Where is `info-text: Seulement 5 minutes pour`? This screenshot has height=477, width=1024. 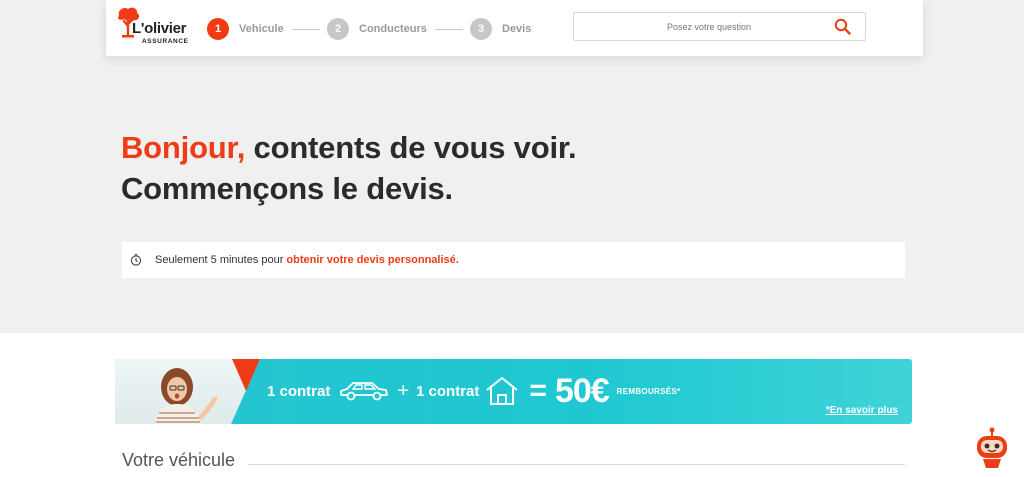 info-text: Seulement 5 minutes pour is located at coordinates (219, 260).